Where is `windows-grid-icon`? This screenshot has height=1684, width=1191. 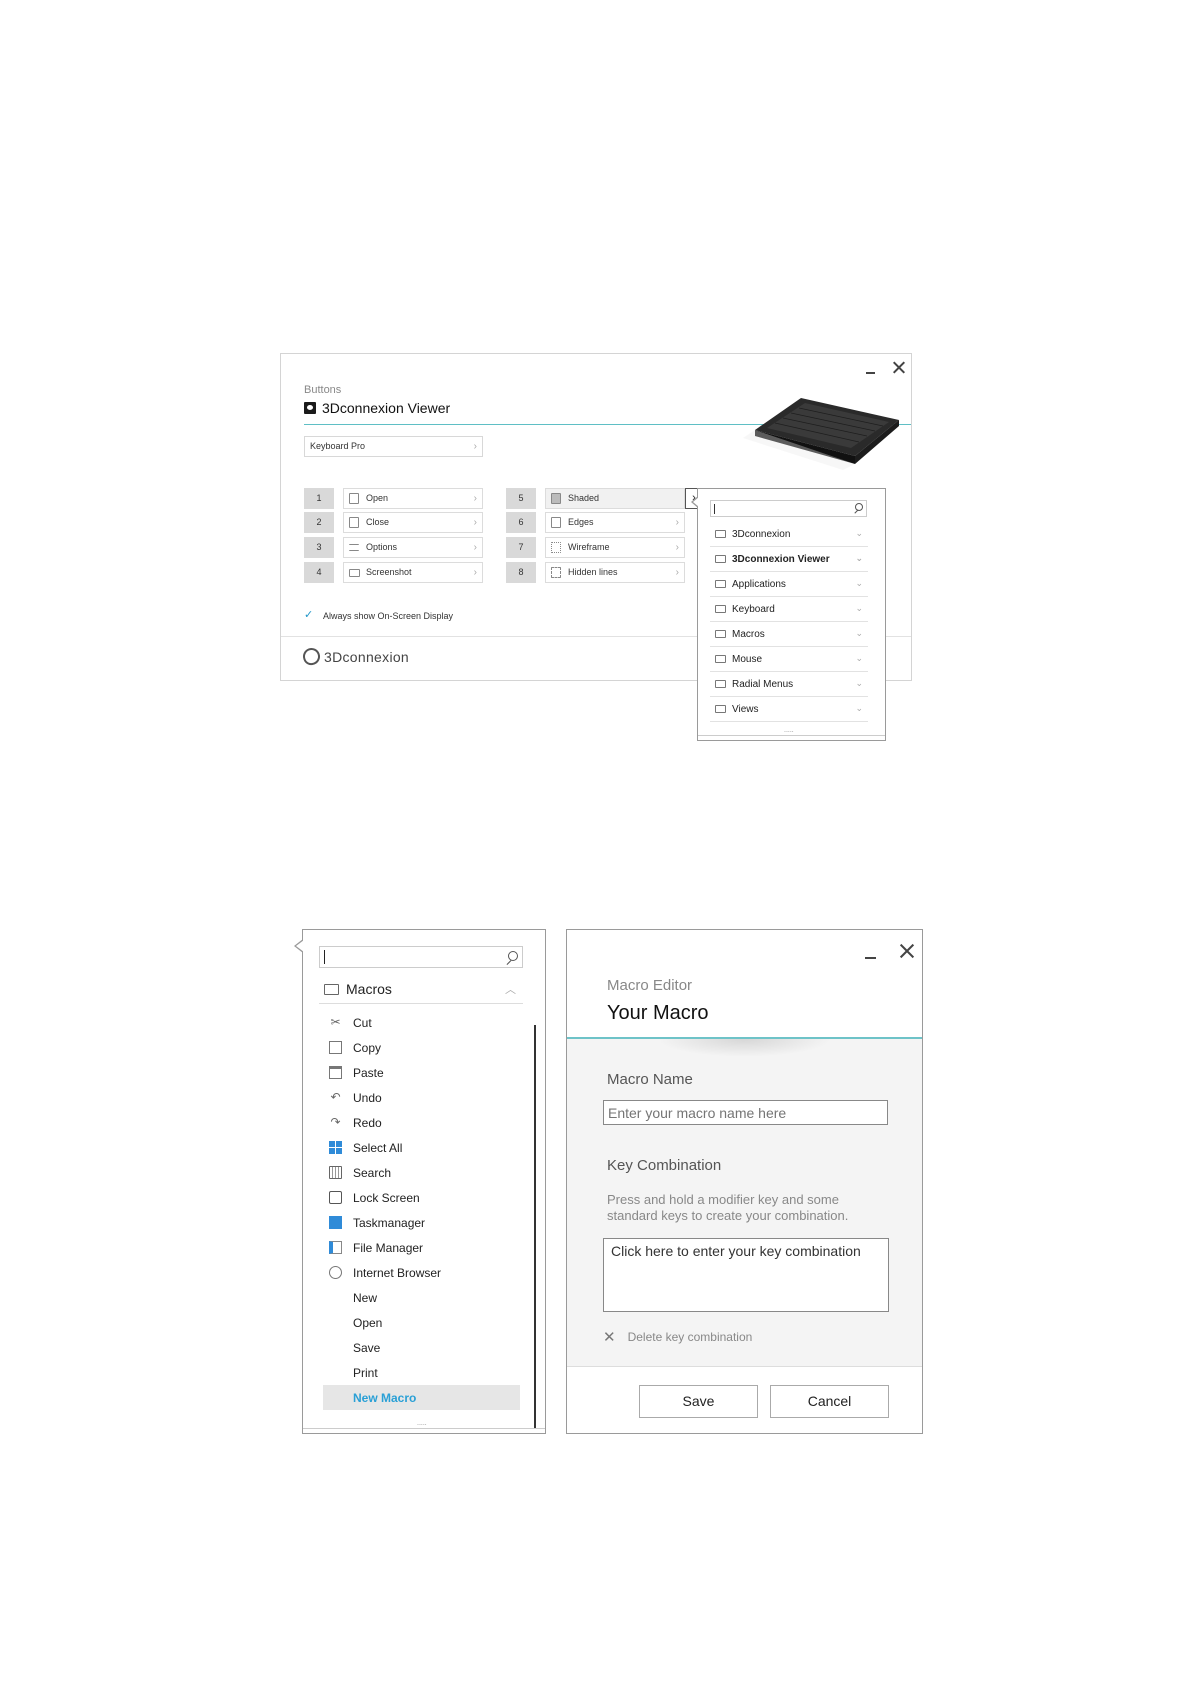
windows-grid-icon is located at coordinates (335, 1147).